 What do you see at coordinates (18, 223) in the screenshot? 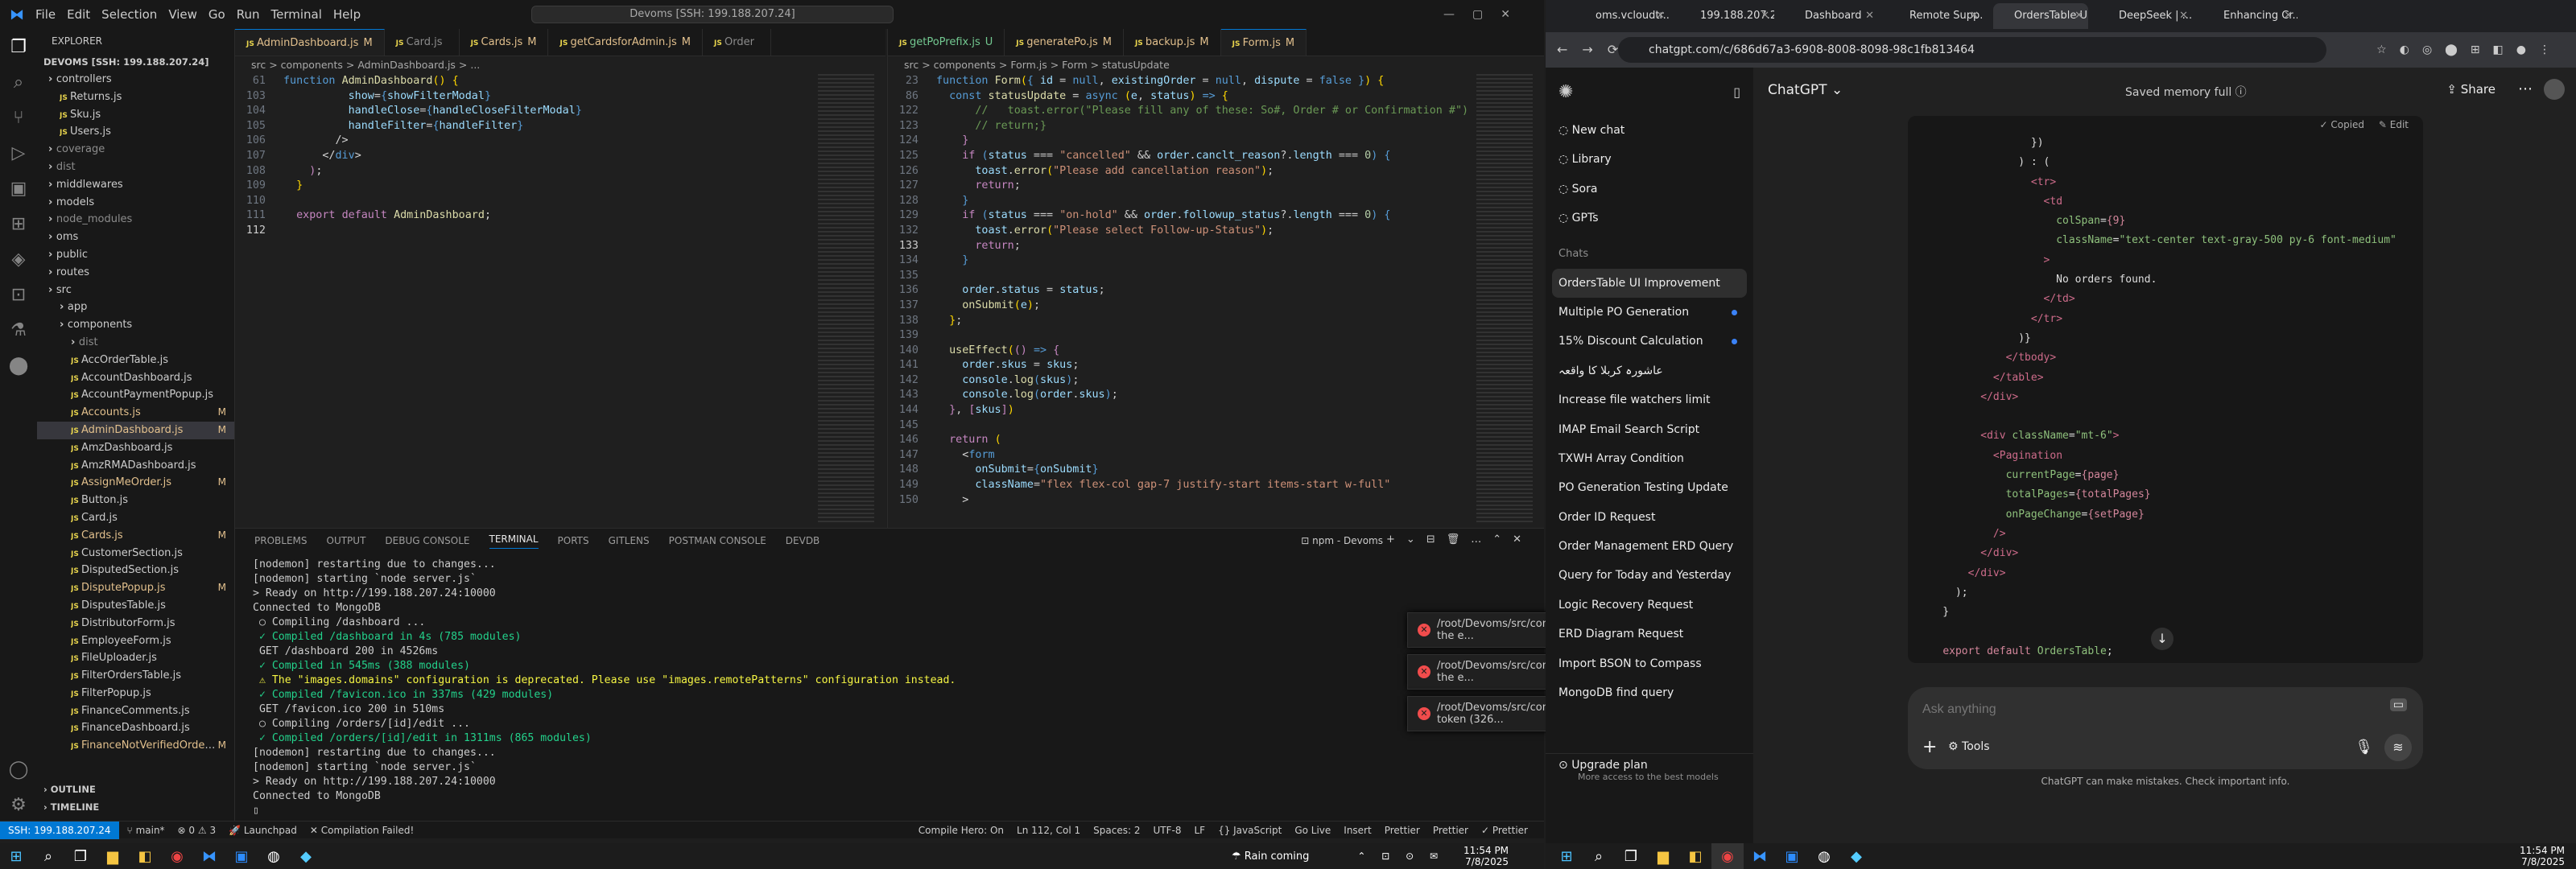
I see `extensions-icon: ⊞` at bounding box center [18, 223].